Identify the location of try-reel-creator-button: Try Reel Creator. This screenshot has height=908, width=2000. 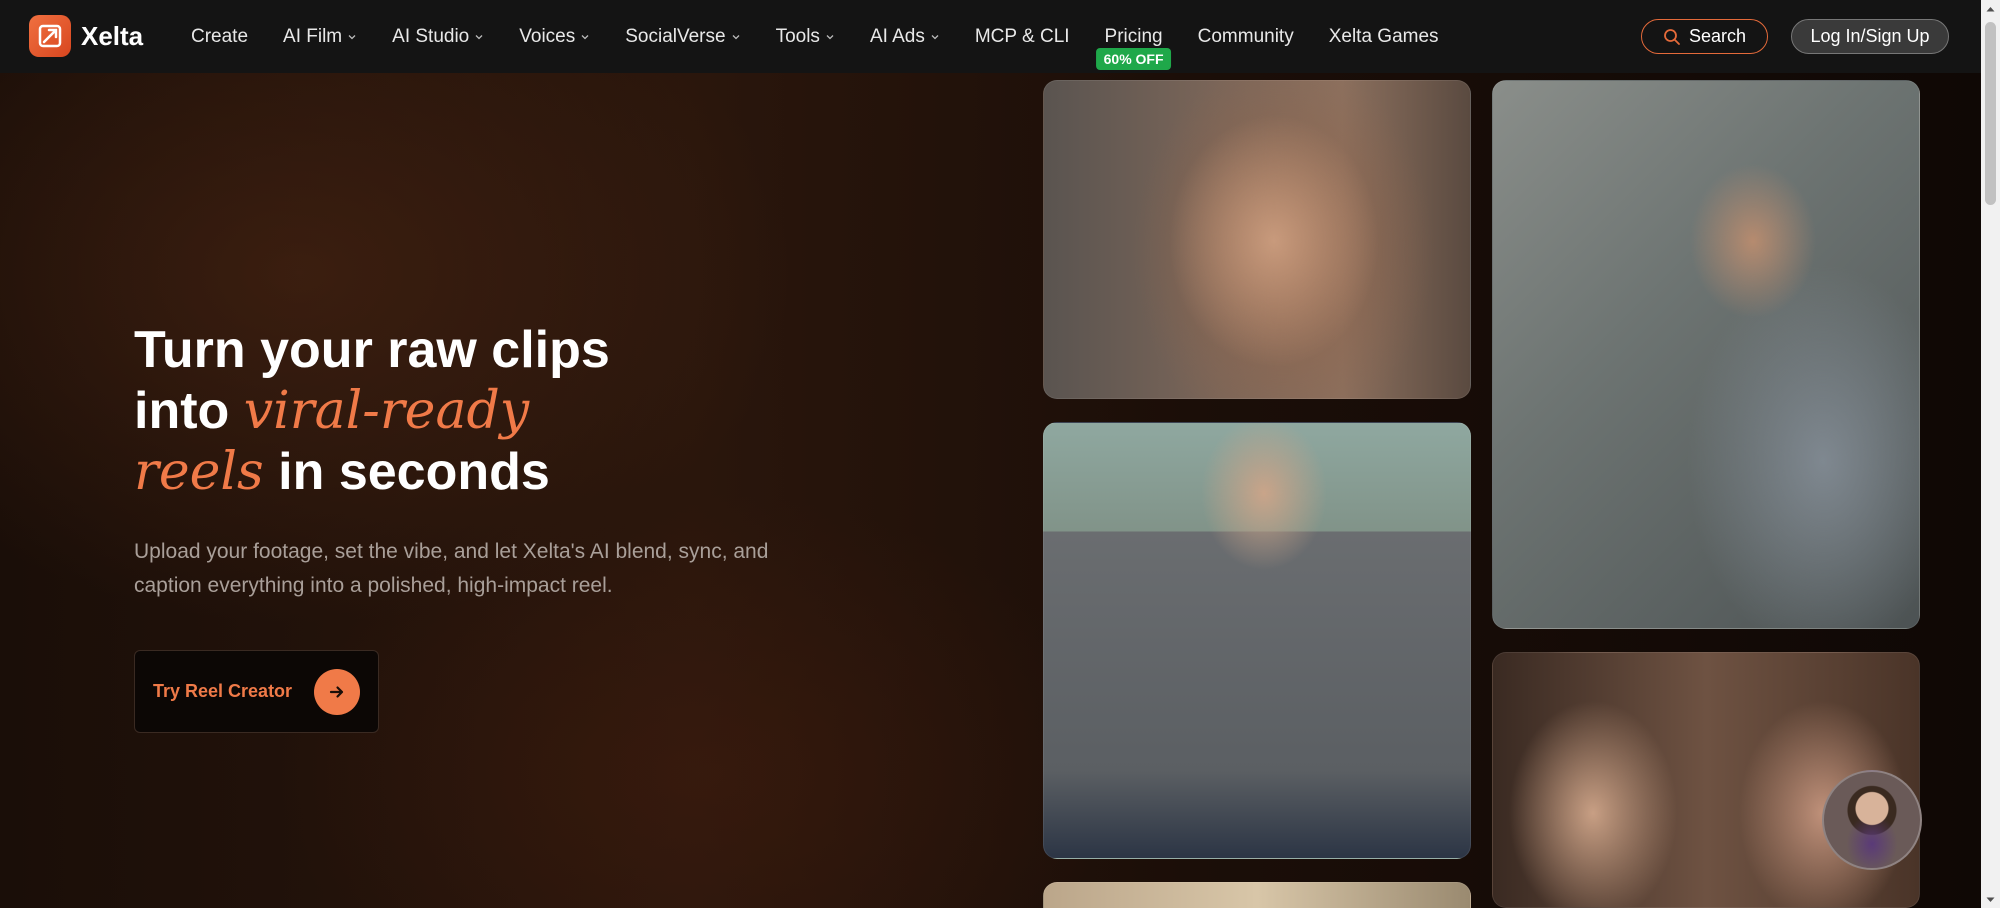
(256, 691).